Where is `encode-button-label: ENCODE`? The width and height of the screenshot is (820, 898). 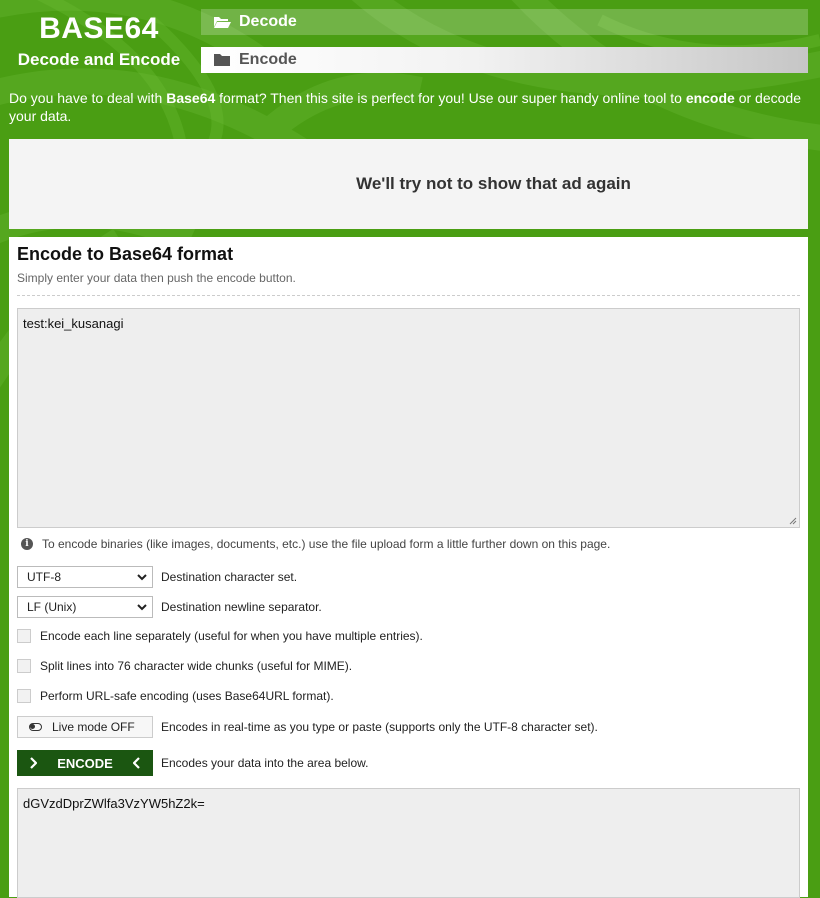
encode-button-label: ENCODE is located at coordinates (85, 763).